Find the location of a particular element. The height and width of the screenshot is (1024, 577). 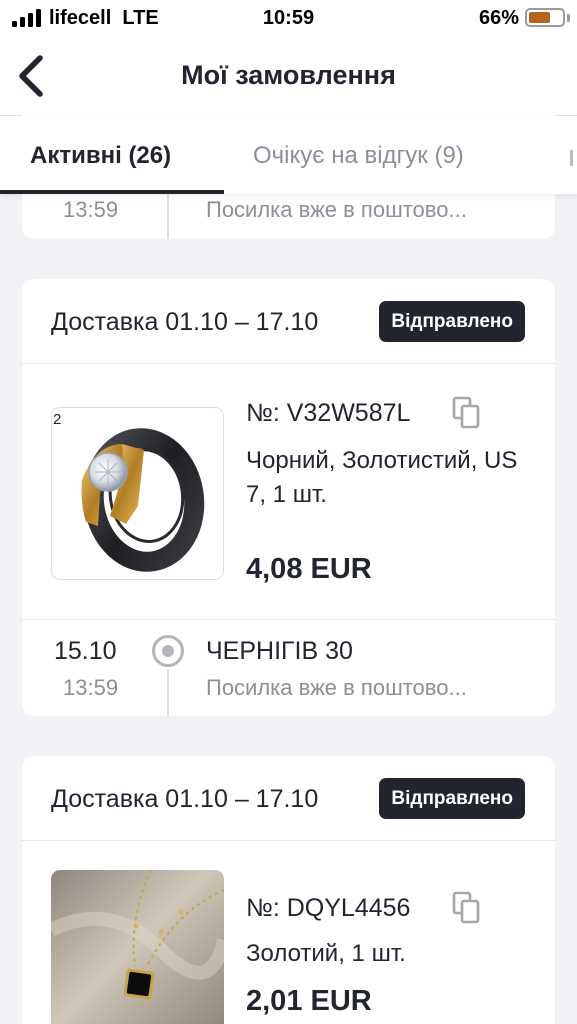

tracking-location: ЧЕРНІГІВ 30 is located at coordinates (279, 651).